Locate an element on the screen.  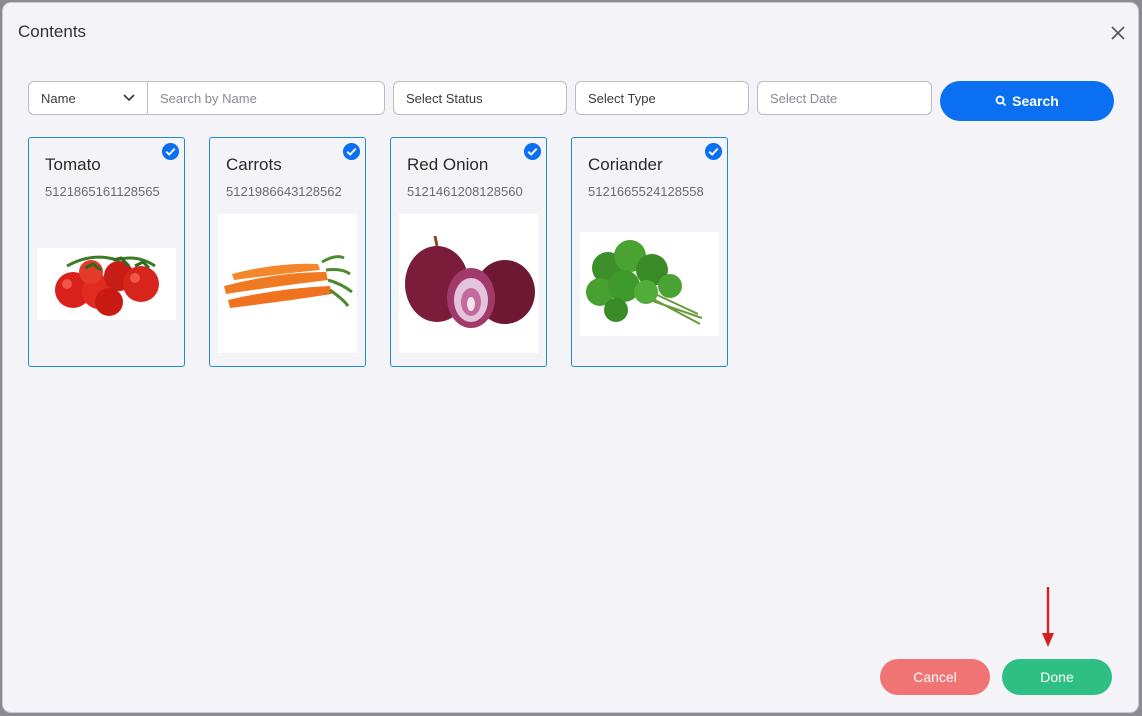
type-select: Select Type is located at coordinates (662, 98).